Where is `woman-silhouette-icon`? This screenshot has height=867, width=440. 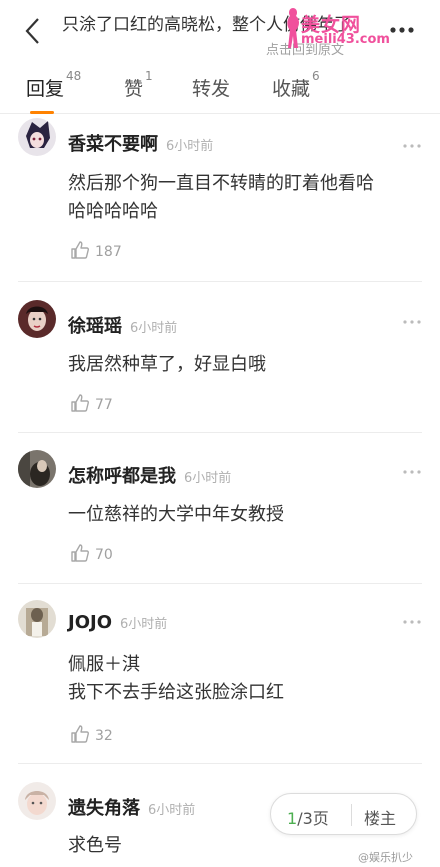
woman-silhouette-icon is located at coordinates (293, 28).